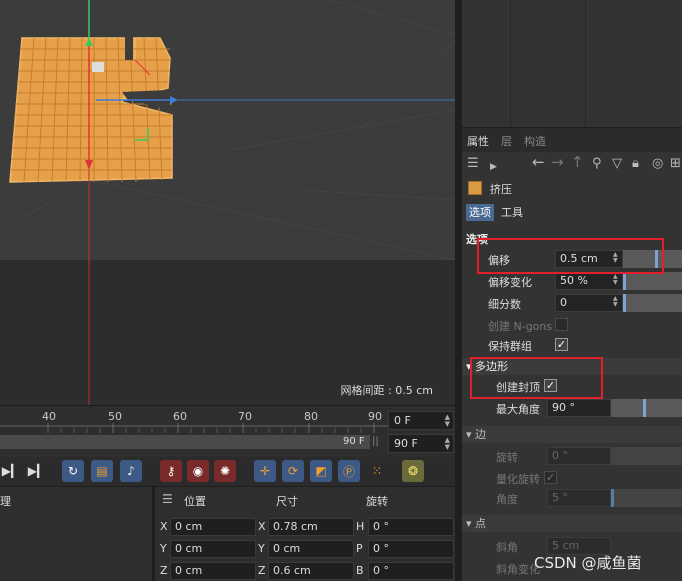 This screenshot has width=682, height=581. What do you see at coordinates (311, 571) in the screenshot?
I see `size-z-field: 0.6 cm` at bounding box center [311, 571].